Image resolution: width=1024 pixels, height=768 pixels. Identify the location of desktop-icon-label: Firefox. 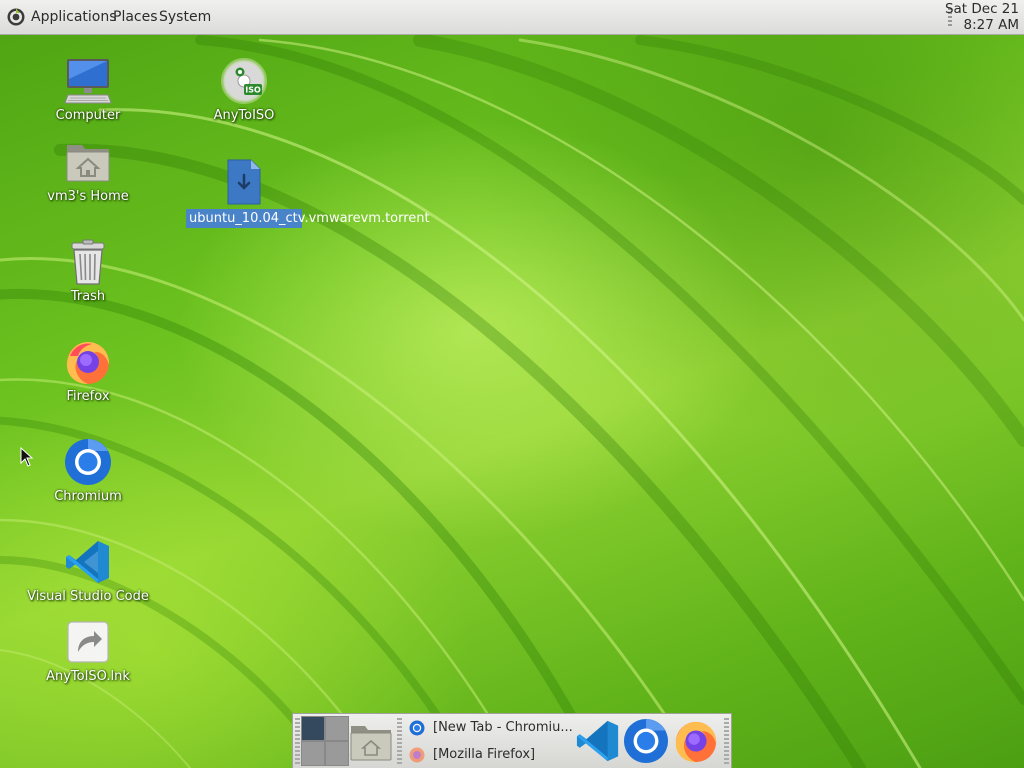
(88, 396).